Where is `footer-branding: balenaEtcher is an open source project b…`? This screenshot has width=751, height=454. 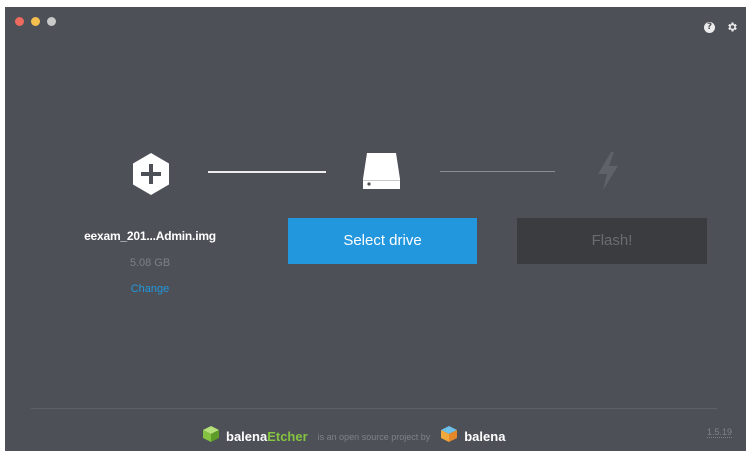 footer-branding: balenaEtcher is an open source project b… is located at coordinates (353, 436).